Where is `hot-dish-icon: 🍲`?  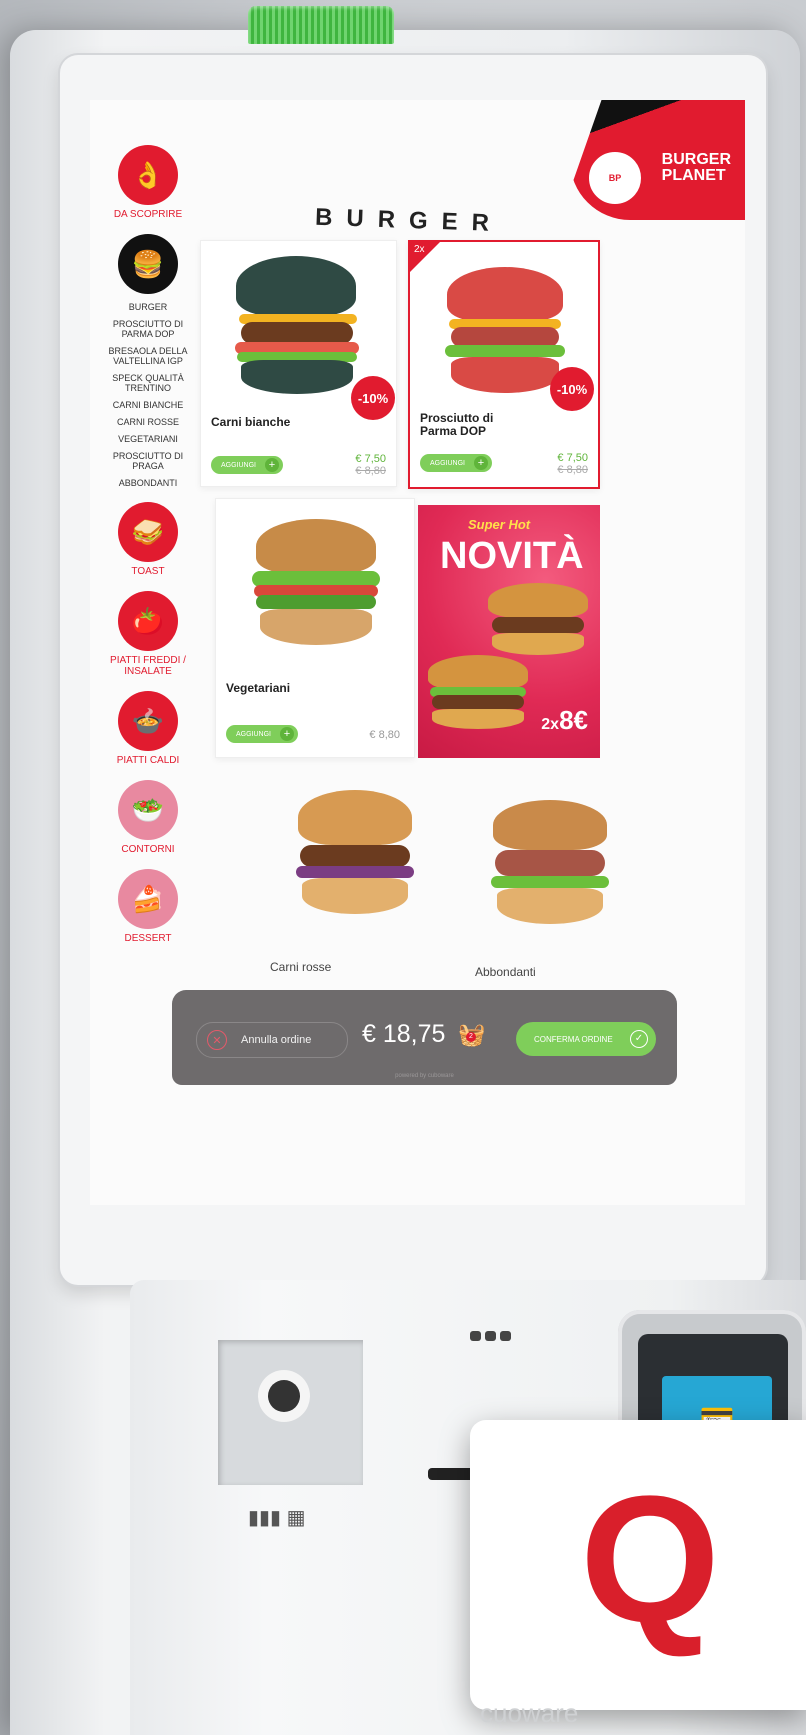
hot-dish-icon: 🍲 is located at coordinates (148, 721).